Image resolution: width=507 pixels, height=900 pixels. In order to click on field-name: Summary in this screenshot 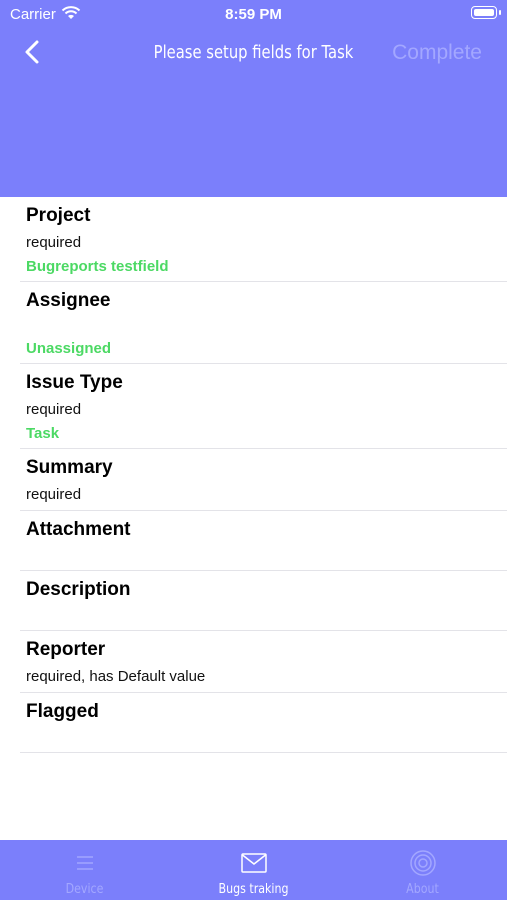, I will do `click(69, 467)`.